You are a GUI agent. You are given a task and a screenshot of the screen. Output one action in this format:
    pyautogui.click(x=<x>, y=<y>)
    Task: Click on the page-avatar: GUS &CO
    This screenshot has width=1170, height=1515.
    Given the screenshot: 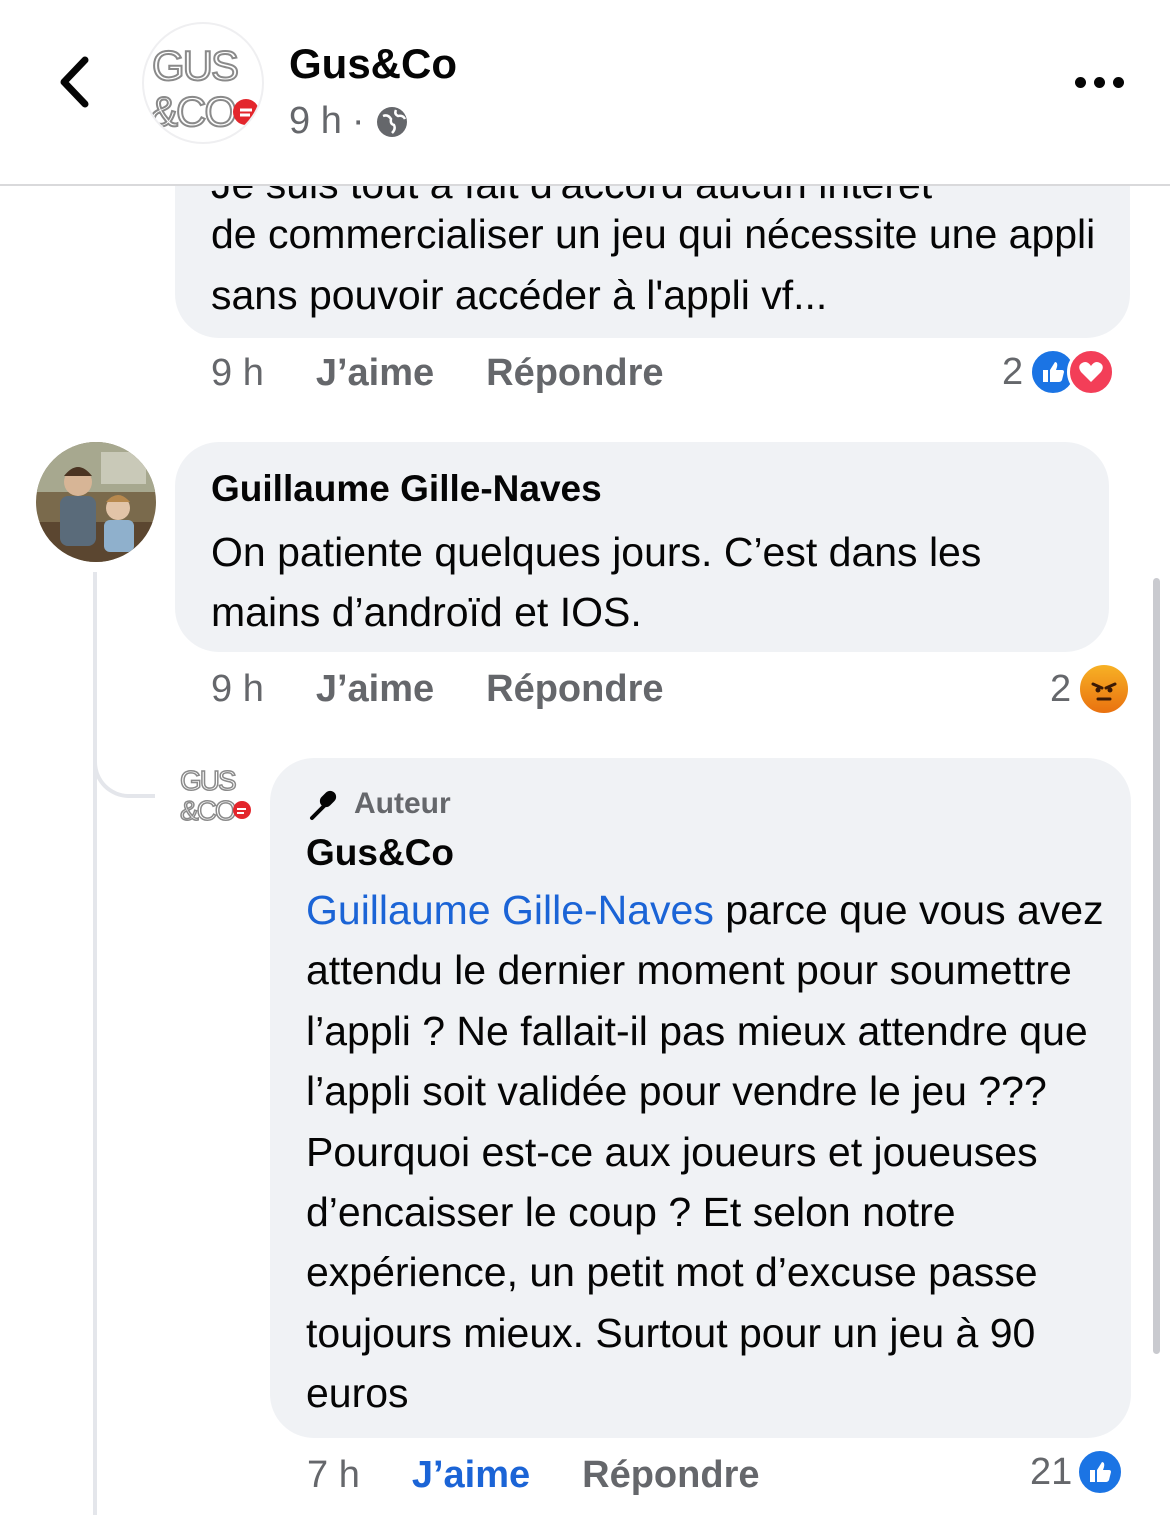 What is the action you would take?
    pyautogui.click(x=203, y=83)
    